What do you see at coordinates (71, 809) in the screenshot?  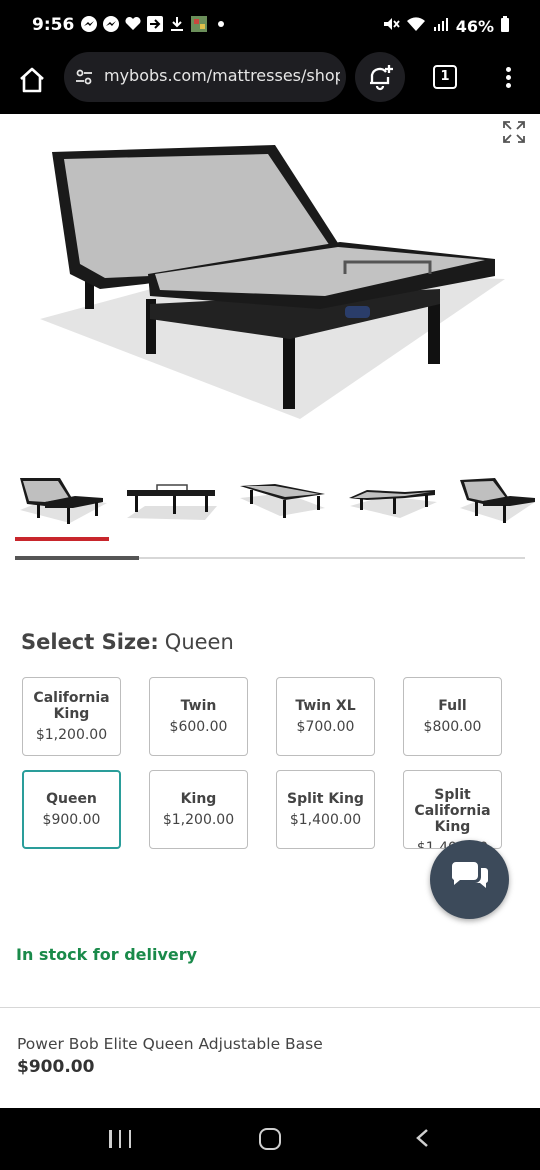 I see `size-option-queen: Queen $900.00` at bounding box center [71, 809].